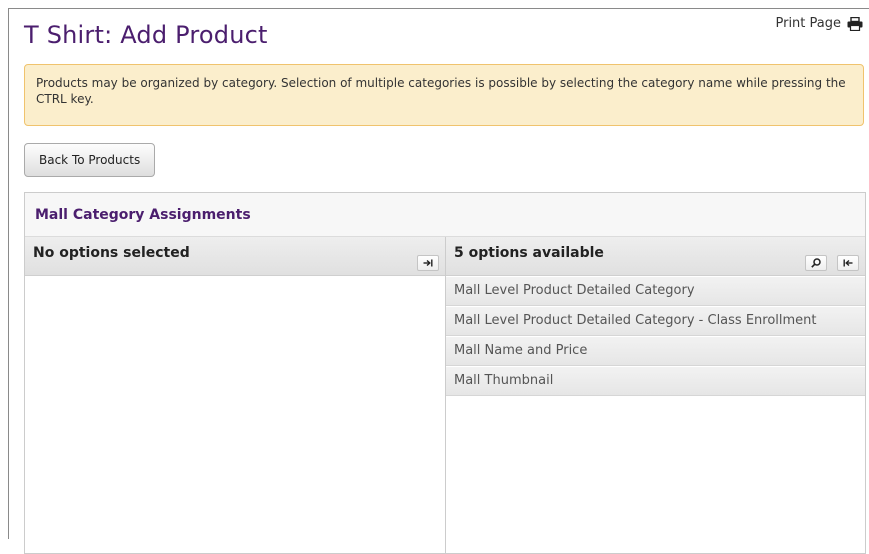  What do you see at coordinates (655, 291) in the screenshot?
I see `available-option-item: Mall Level Product Detailed Category` at bounding box center [655, 291].